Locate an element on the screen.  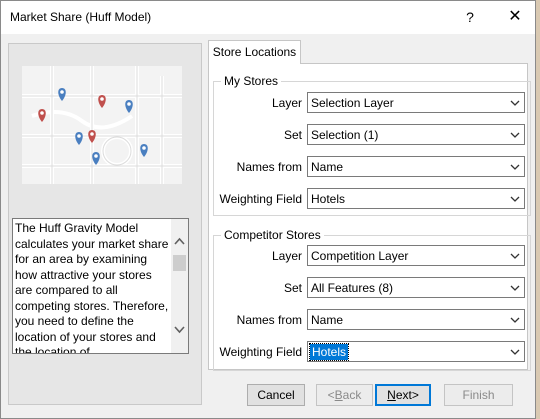
scroll-up-icon is located at coordinates (179, 241).